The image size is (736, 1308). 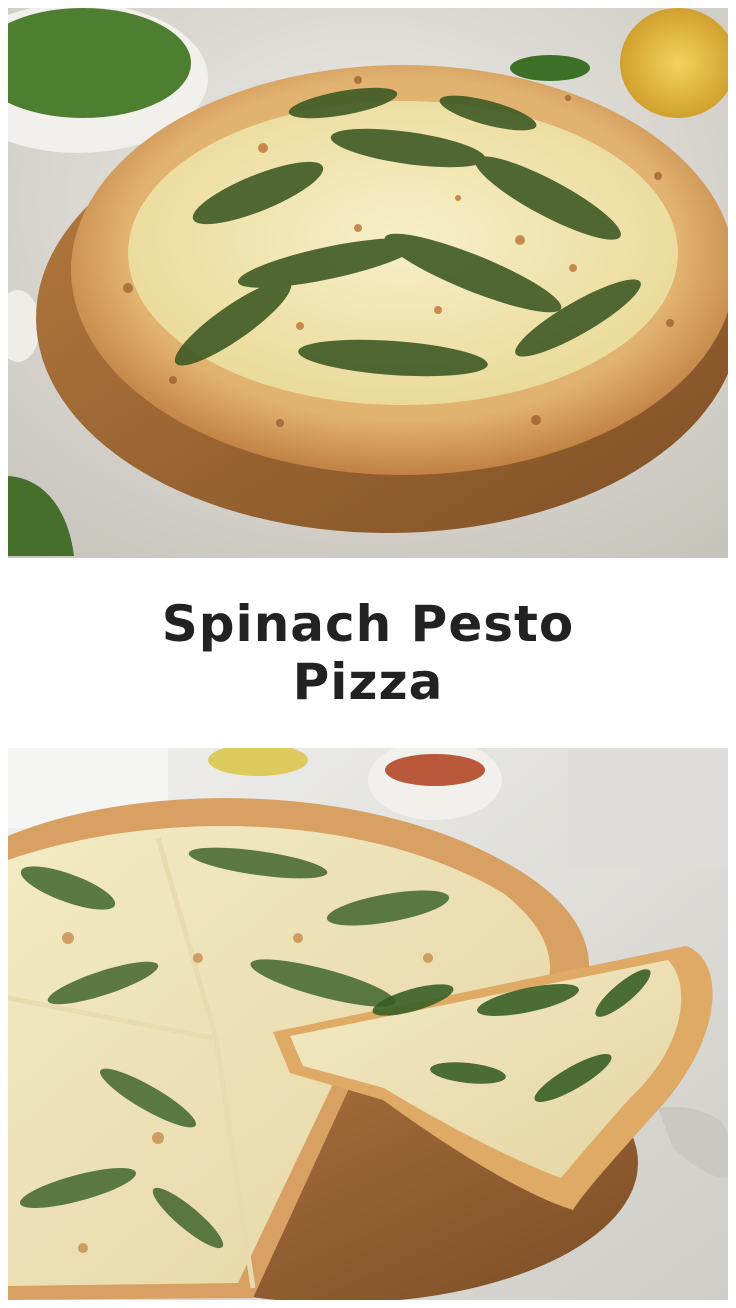 What do you see at coordinates (435, 770) in the screenshot?
I see `chili-flakes` at bounding box center [435, 770].